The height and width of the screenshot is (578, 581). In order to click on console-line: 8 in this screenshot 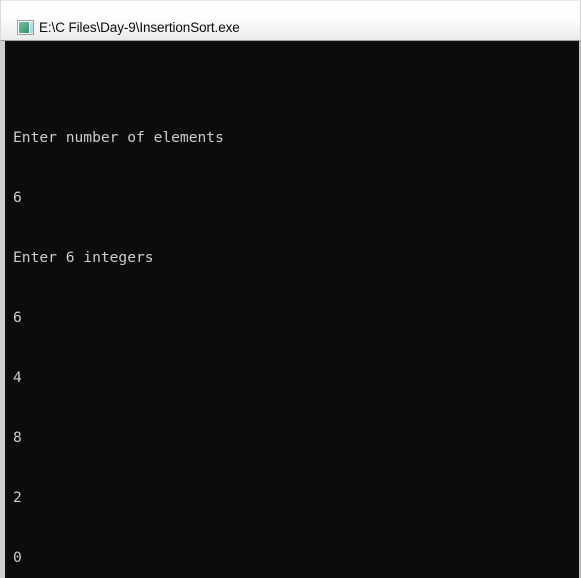, I will do `click(17, 437)`.